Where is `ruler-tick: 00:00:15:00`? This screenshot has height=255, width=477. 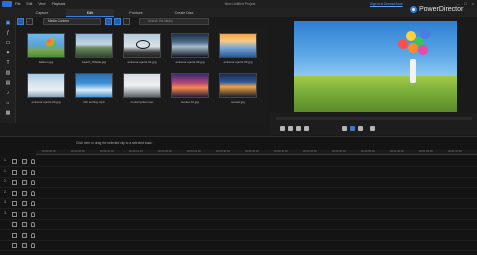 ruler-tick: 00:00:15:00 is located at coordinates (136, 151).